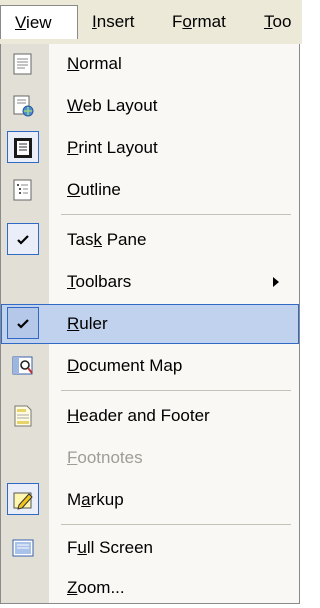  What do you see at coordinates (112, 147) in the screenshot?
I see `menu-item-print-layout-label: Print Layout` at bounding box center [112, 147].